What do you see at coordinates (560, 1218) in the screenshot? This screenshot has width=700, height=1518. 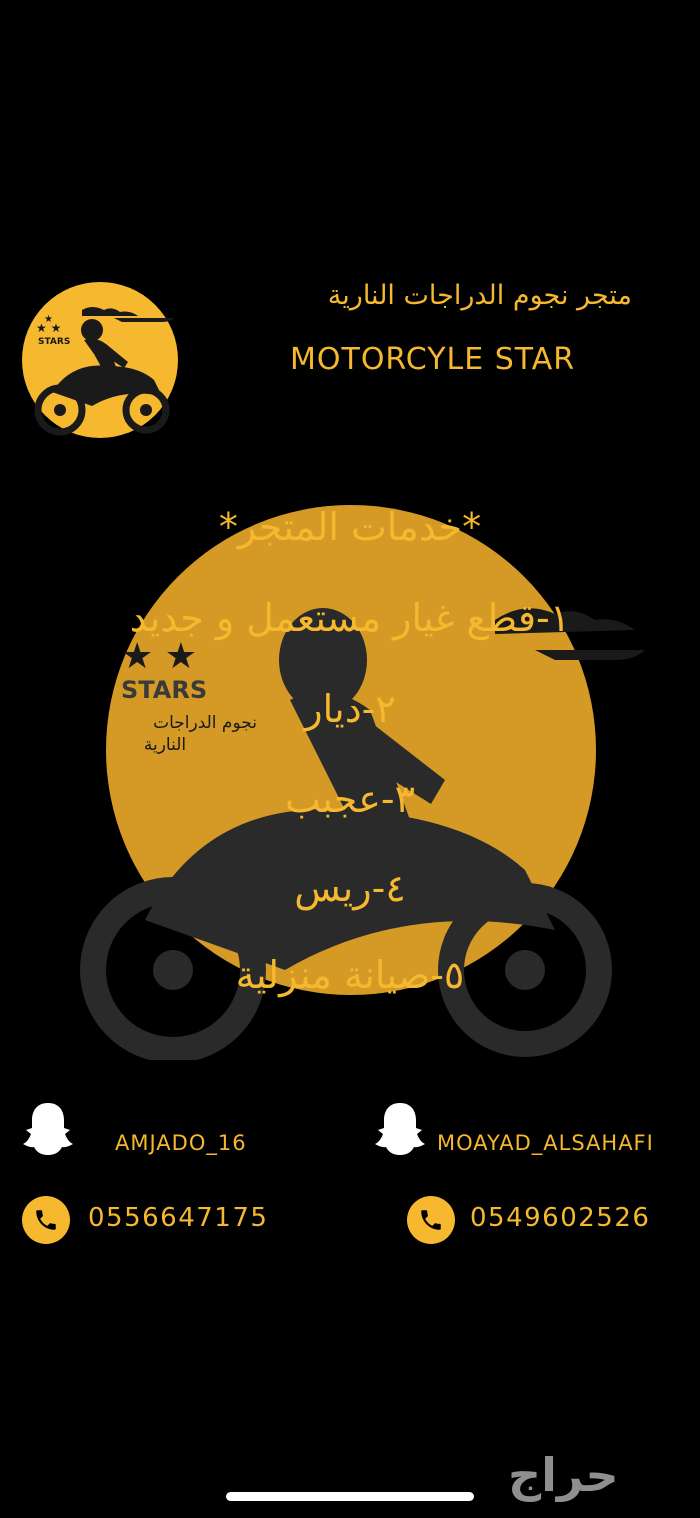 I see `phone-number-right: 0549602526` at bounding box center [560, 1218].